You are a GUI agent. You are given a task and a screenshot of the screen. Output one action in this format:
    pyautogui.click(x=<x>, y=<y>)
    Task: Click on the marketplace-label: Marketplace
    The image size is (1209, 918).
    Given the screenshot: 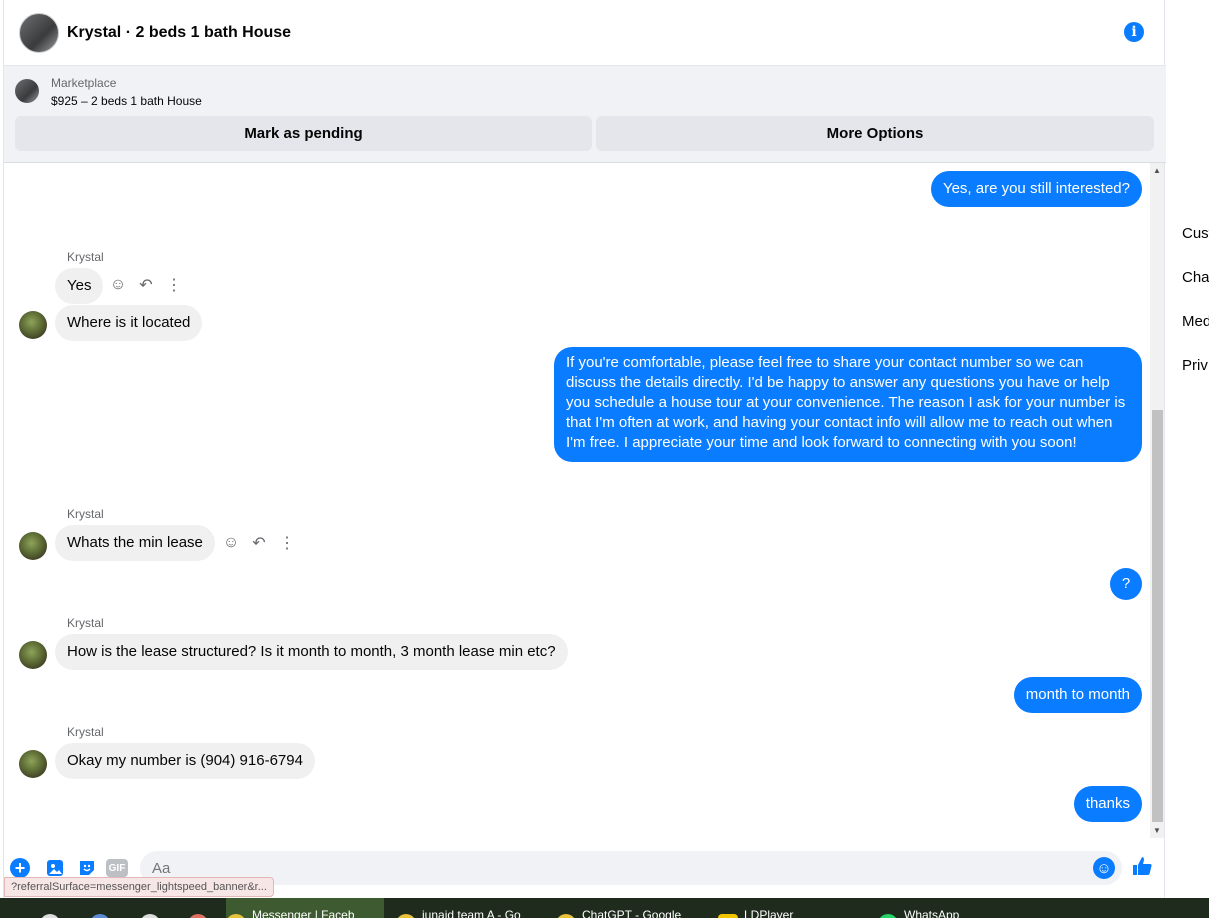 What is the action you would take?
    pyautogui.click(x=84, y=83)
    